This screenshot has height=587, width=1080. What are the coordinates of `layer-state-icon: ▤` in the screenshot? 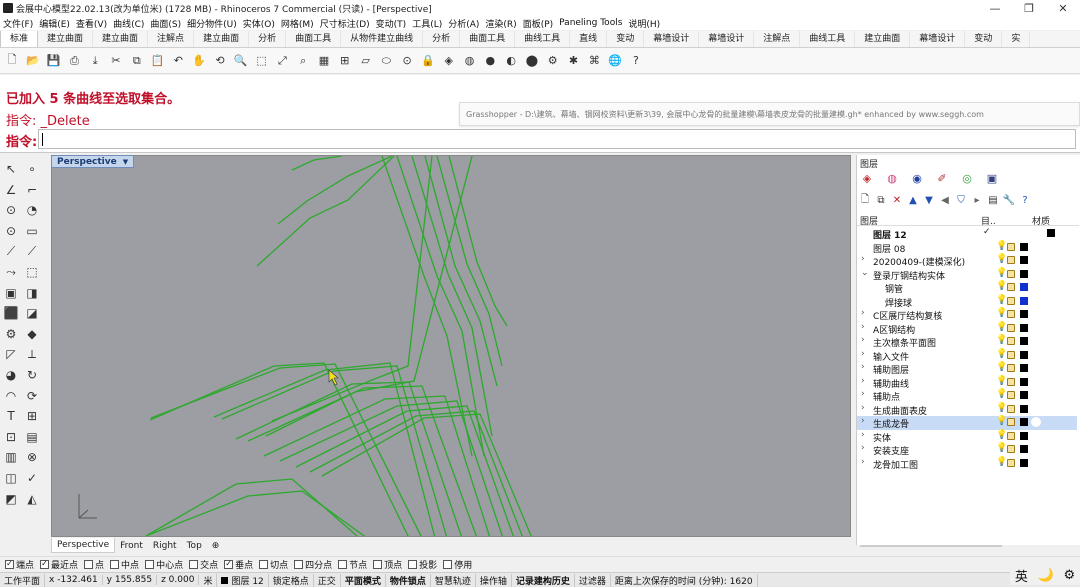 It's located at (993, 200).